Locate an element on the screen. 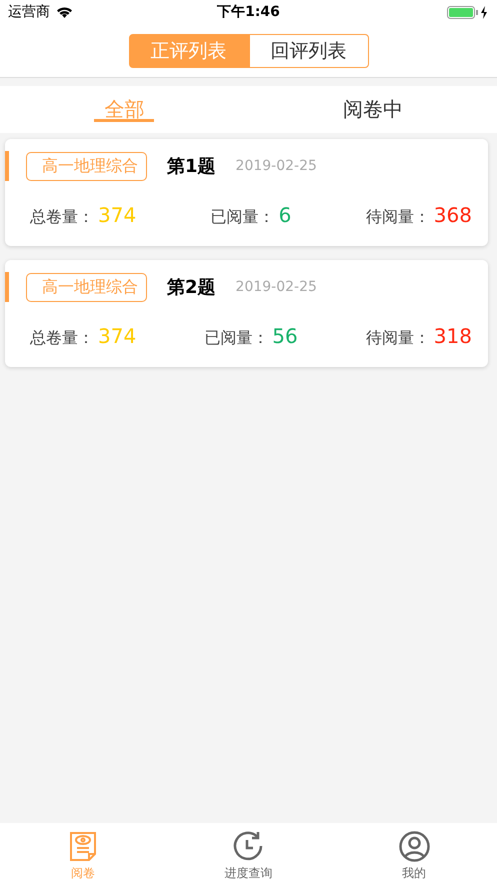  question-title: 第1题 is located at coordinates (191, 166).